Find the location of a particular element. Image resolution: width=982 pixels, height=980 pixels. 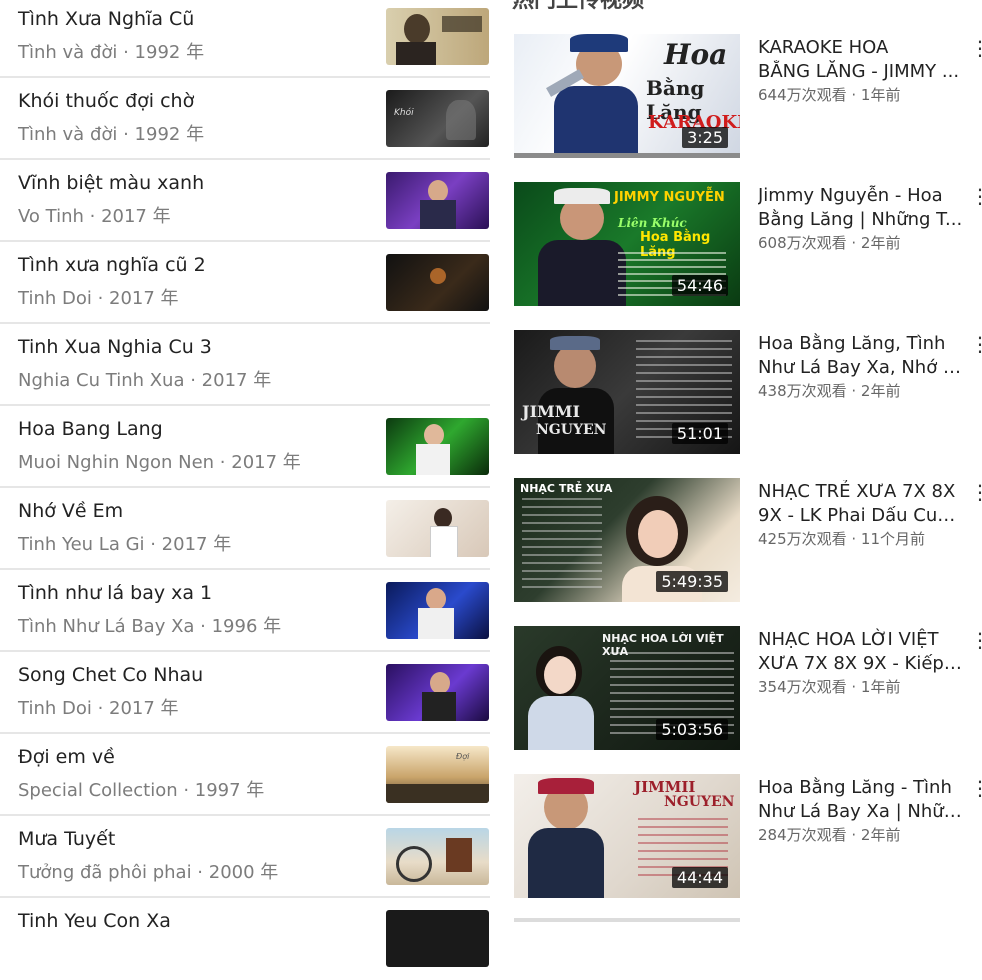

video-title-line: NHẠC HOA LỜI VIỆT is located at coordinates (848, 639).